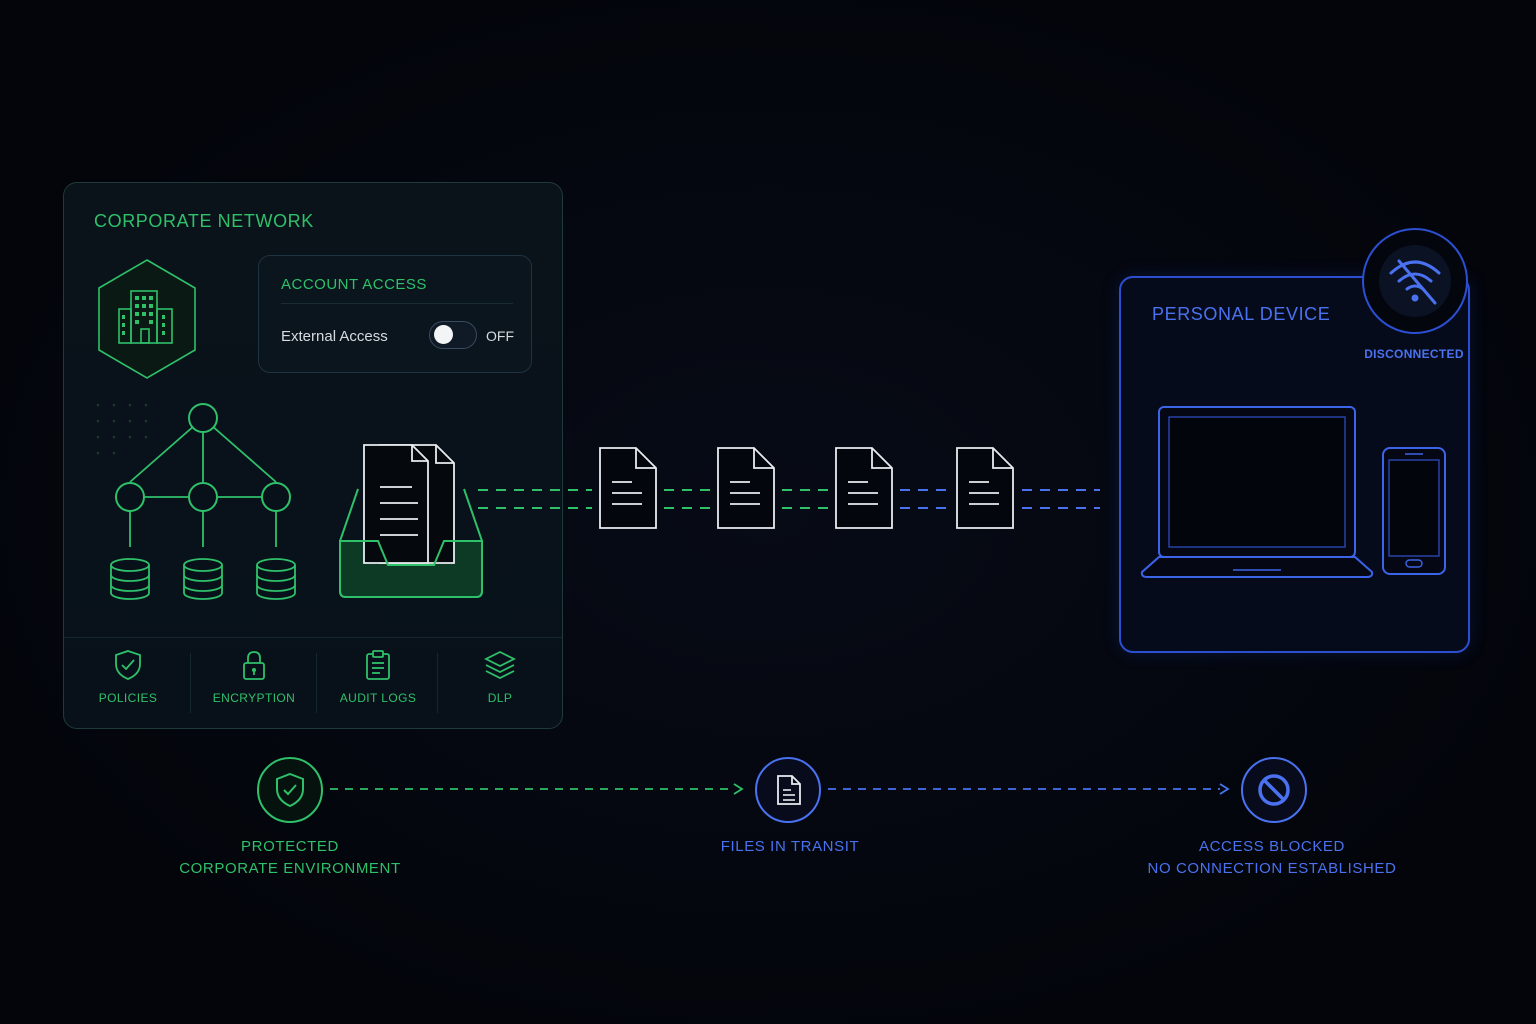 Image resolution: width=1536 pixels, height=1024 pixels. I want to click on file-icon, so click(788, 790).